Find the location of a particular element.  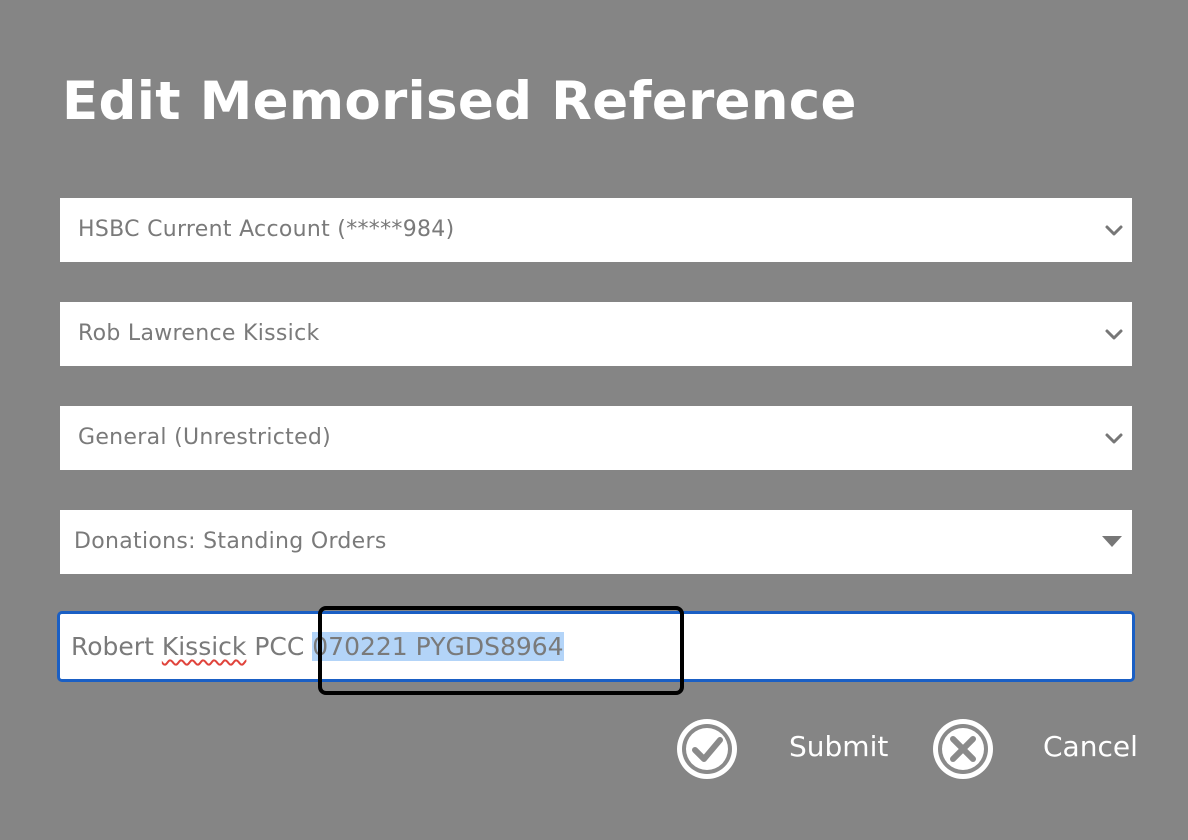

caret-down-icon is located at coordinates (1112, 541).